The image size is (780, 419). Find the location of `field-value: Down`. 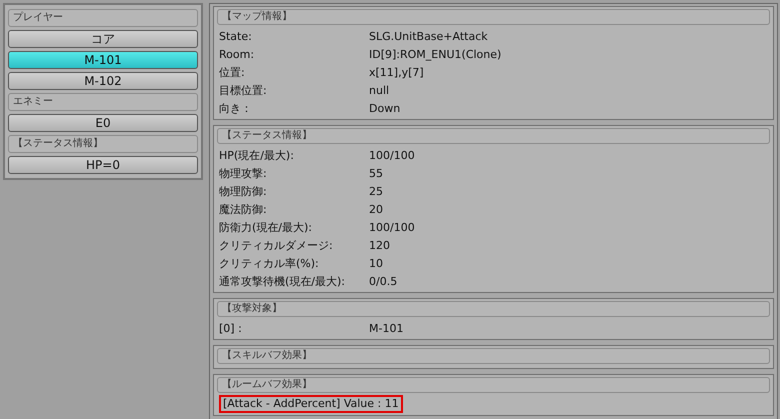

field-value: Down is located at coordinates (384, 108).